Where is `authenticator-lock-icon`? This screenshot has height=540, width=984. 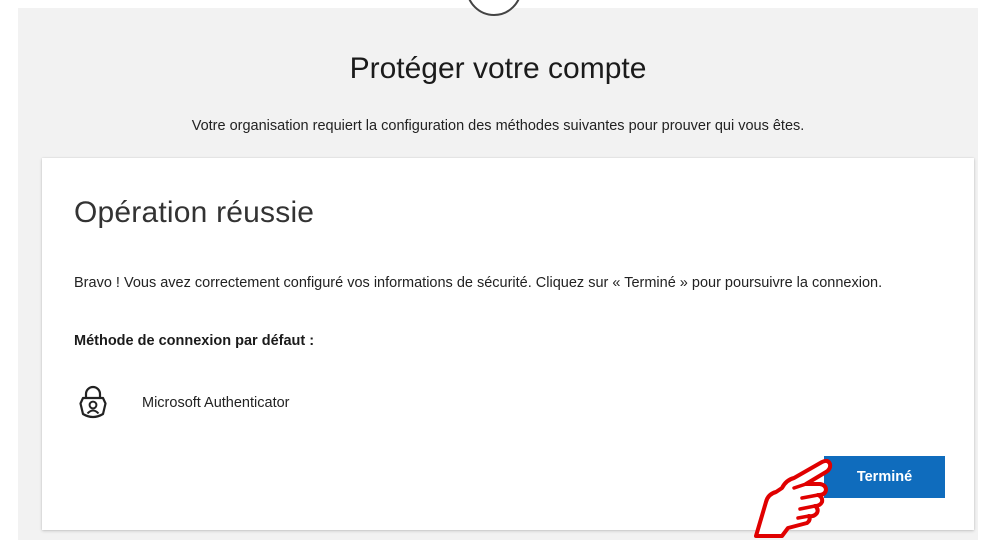
authenticator-lock-icon is located at coordinates (93, 403).